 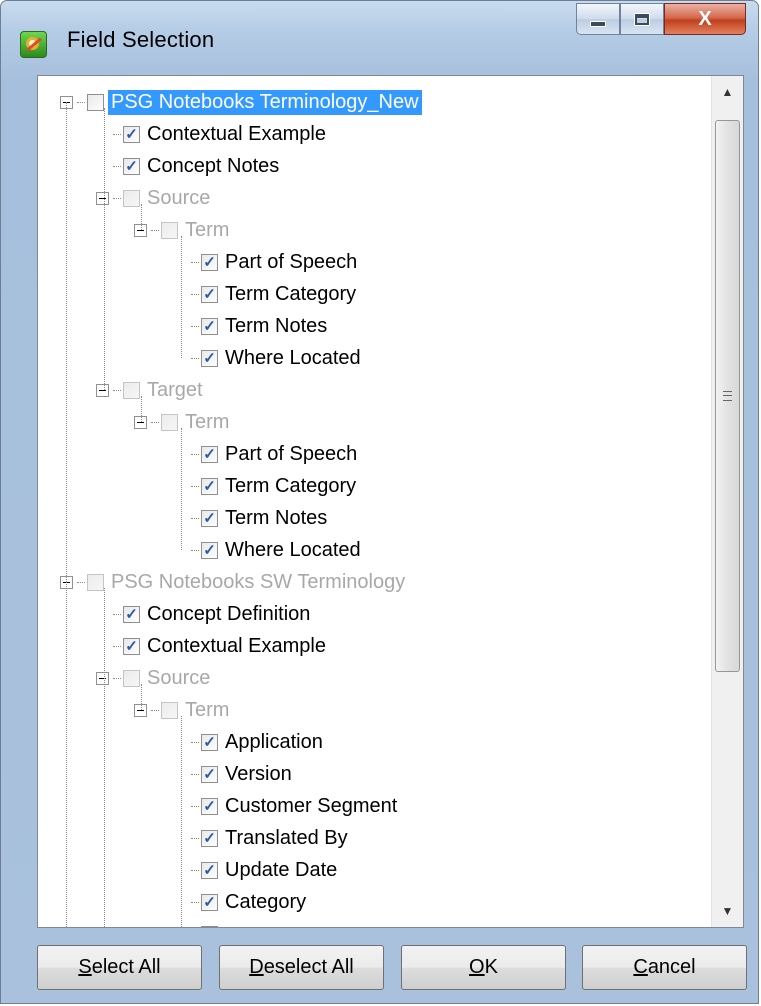 I want to click on tree-node-label: Customer Segment, so click(x=311, y=806).